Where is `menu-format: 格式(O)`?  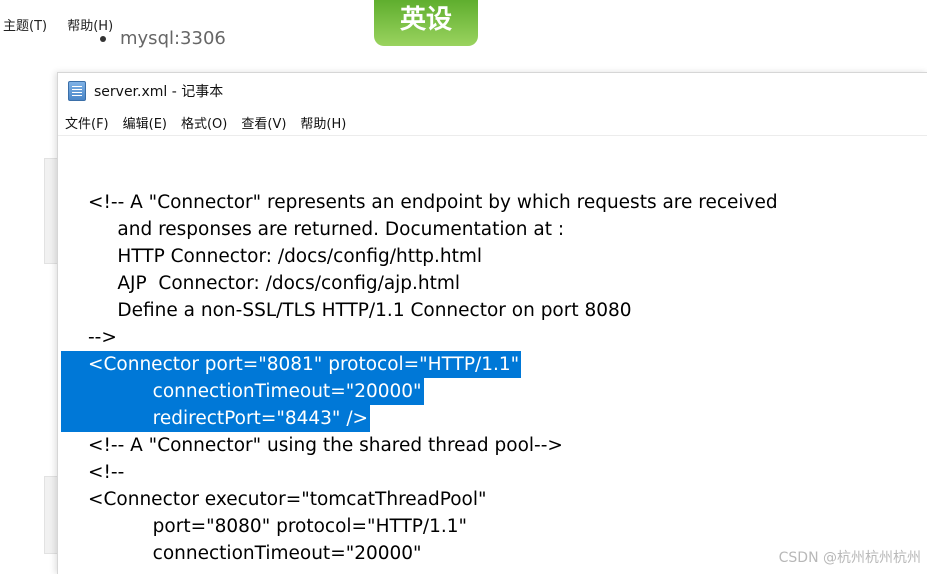
menu-format: 格式(O) is located at coordinates (204, 122).